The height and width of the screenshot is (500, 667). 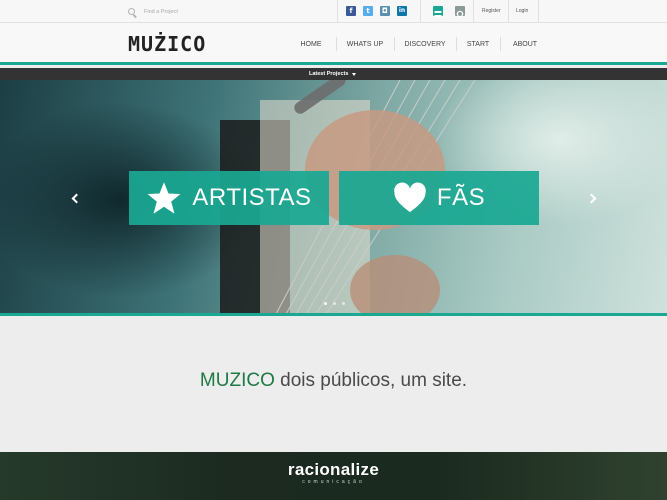 I want to click on twitter-icon: t, so click(x=368, y=11).